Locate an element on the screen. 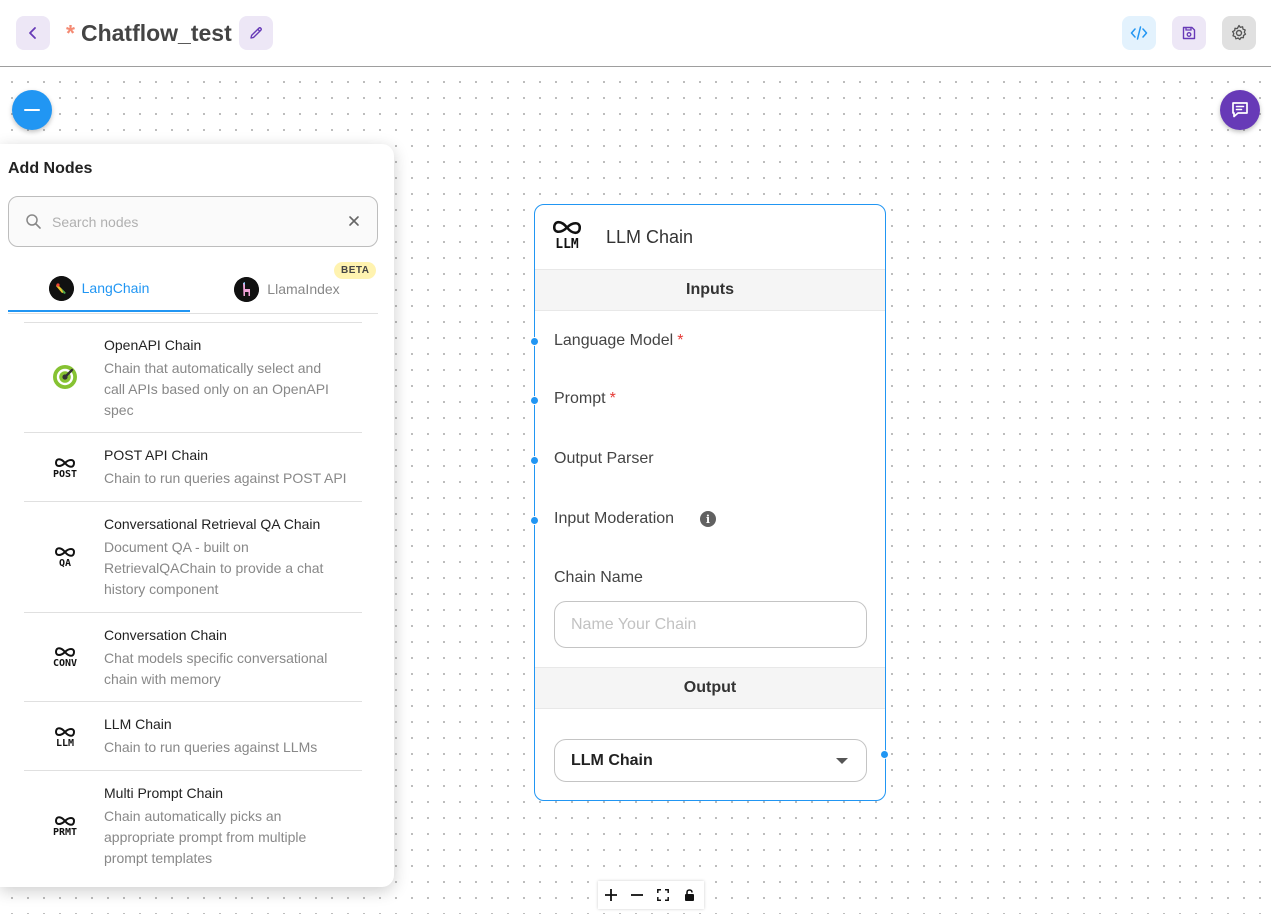 The height and width of the screenshot is (914, 1271). api-code-button is located at coordinates (1139, 33).